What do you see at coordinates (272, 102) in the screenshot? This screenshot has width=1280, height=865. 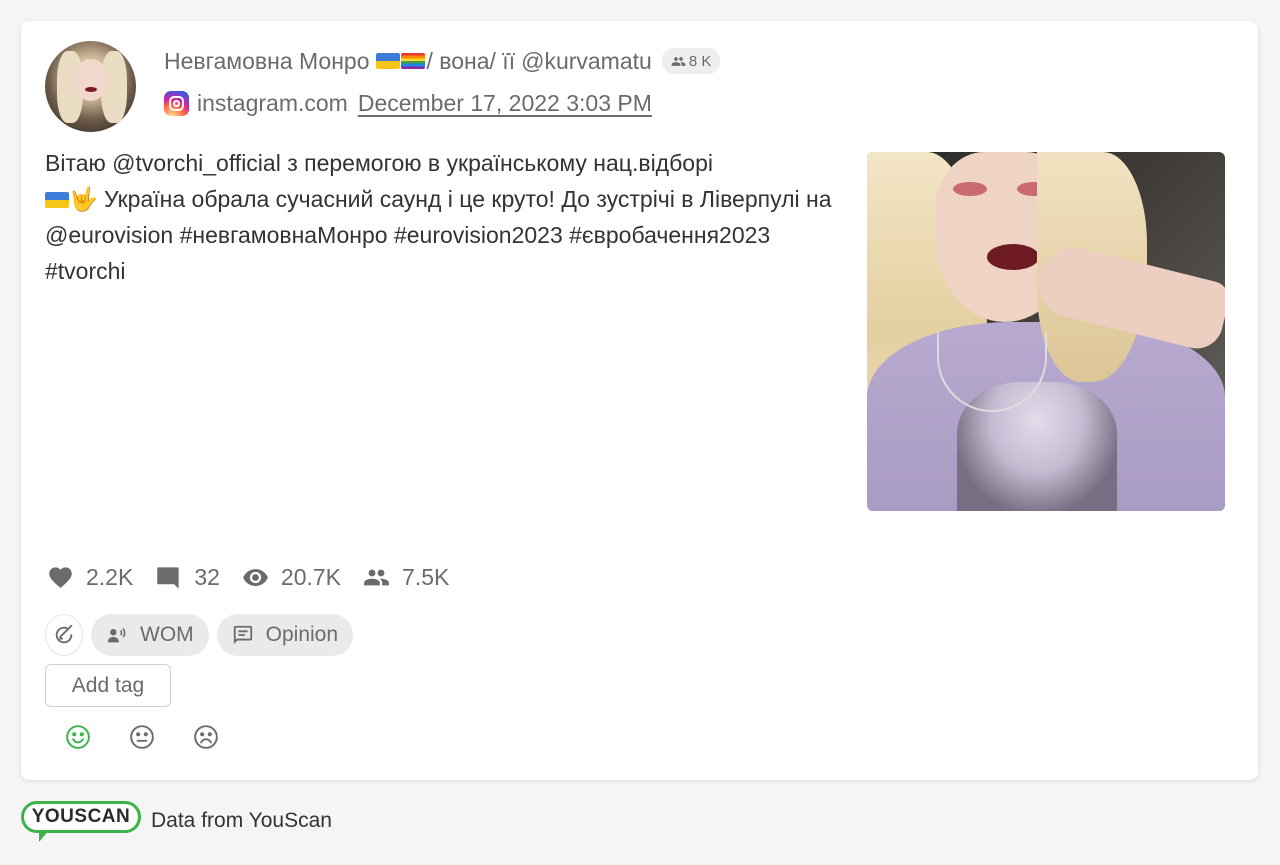 I see `source-platform: instagram.com` at bounding box center [272, 102].